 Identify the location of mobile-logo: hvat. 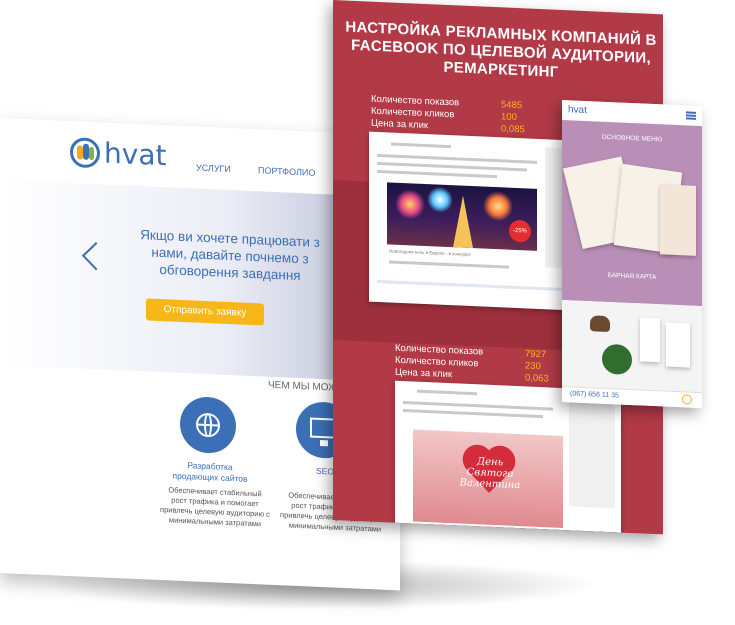
(577, 110).